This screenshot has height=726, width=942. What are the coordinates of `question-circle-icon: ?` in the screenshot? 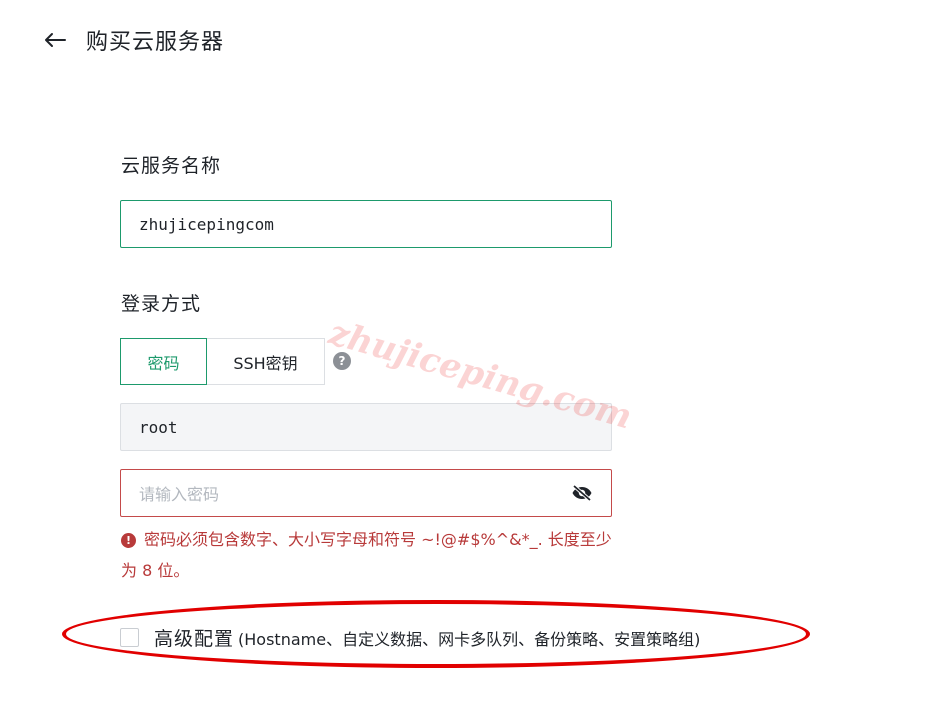 It's located at (342, 361).